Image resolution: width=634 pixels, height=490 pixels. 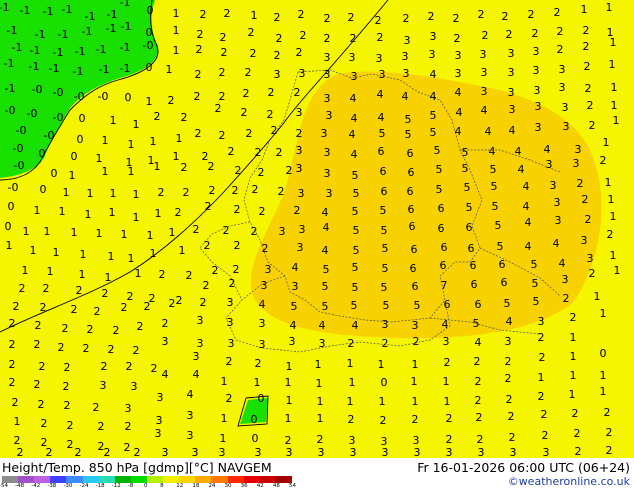 I want to click on color-scale-tick-label: 0, so click(x=146, y=486).